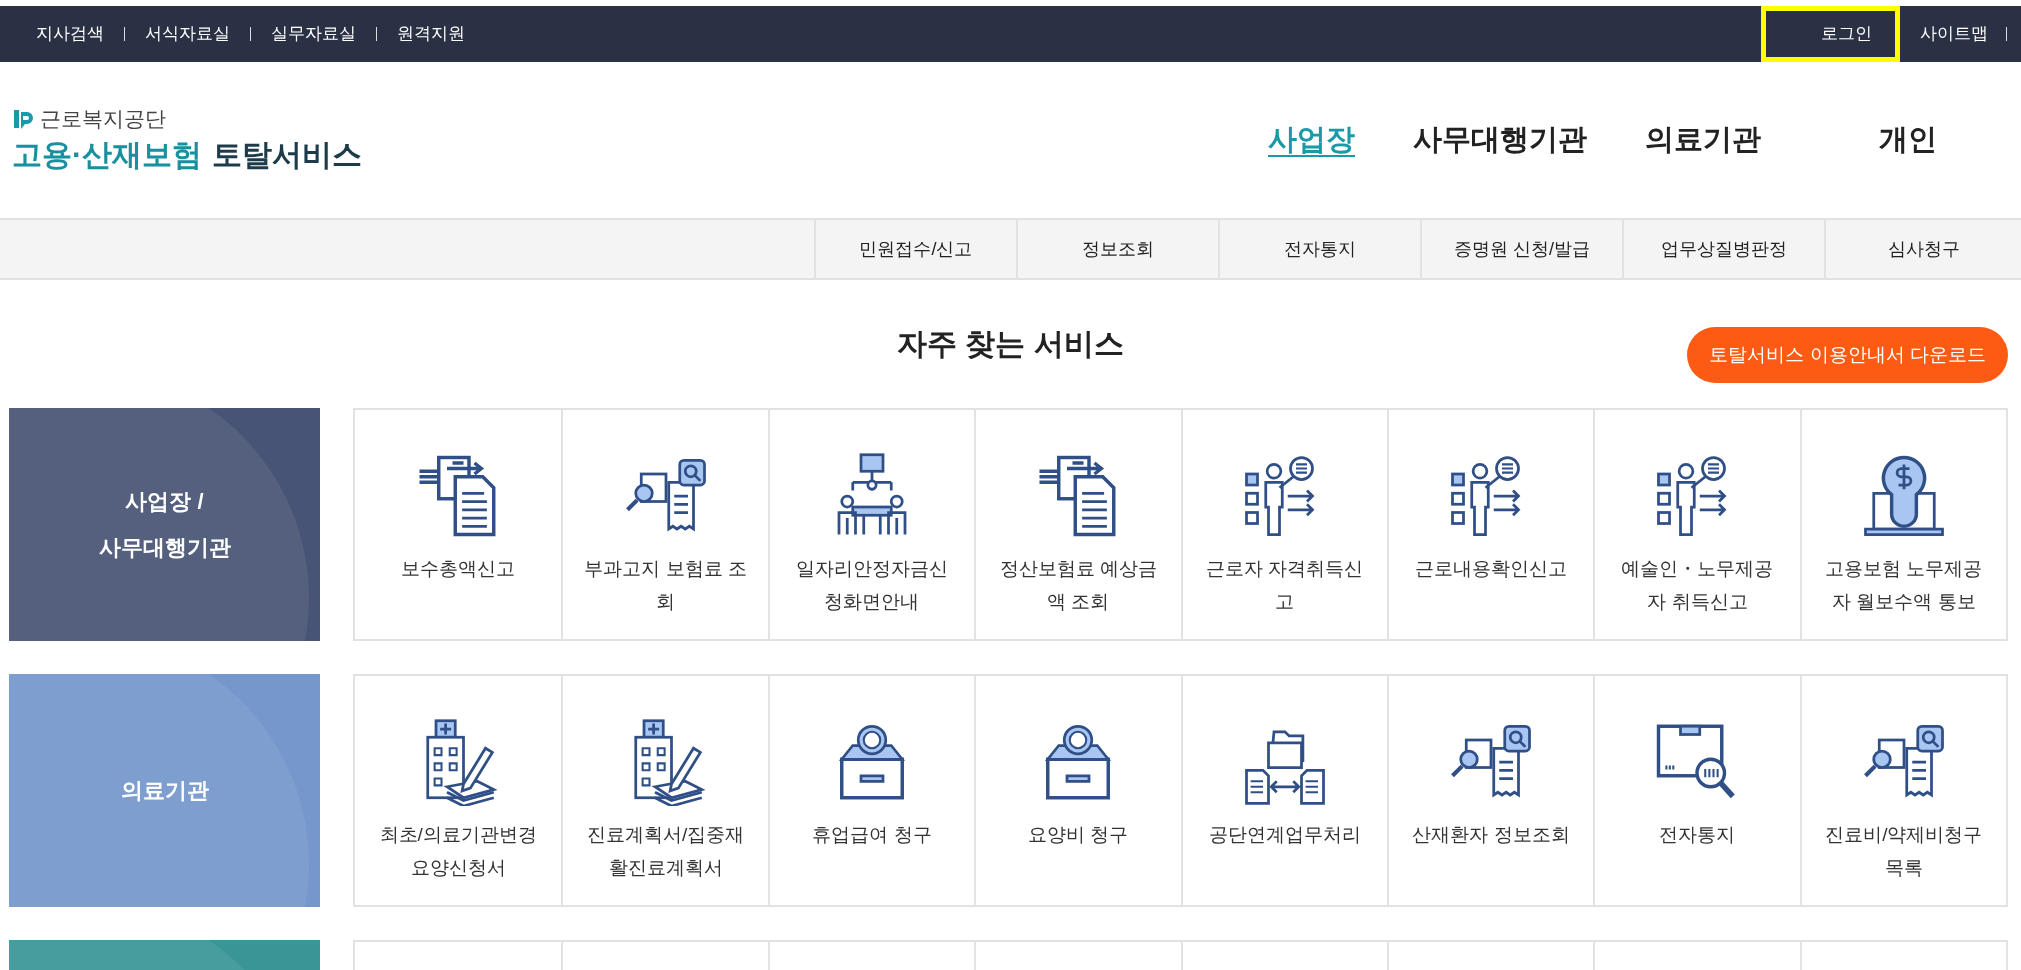 This screenshot has height=970, width=2021. Describe the element at coordinates (287, 154) in the screenshot. I see `site-title: 토탈서비스` at that location.